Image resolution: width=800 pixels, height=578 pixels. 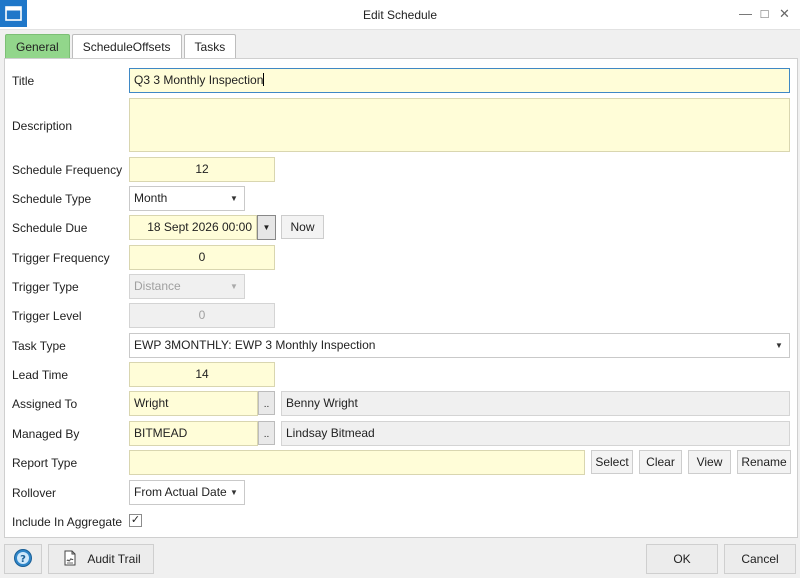 I want to click on trigger-type-label: Trigger Type, so click(x=45, y=287).